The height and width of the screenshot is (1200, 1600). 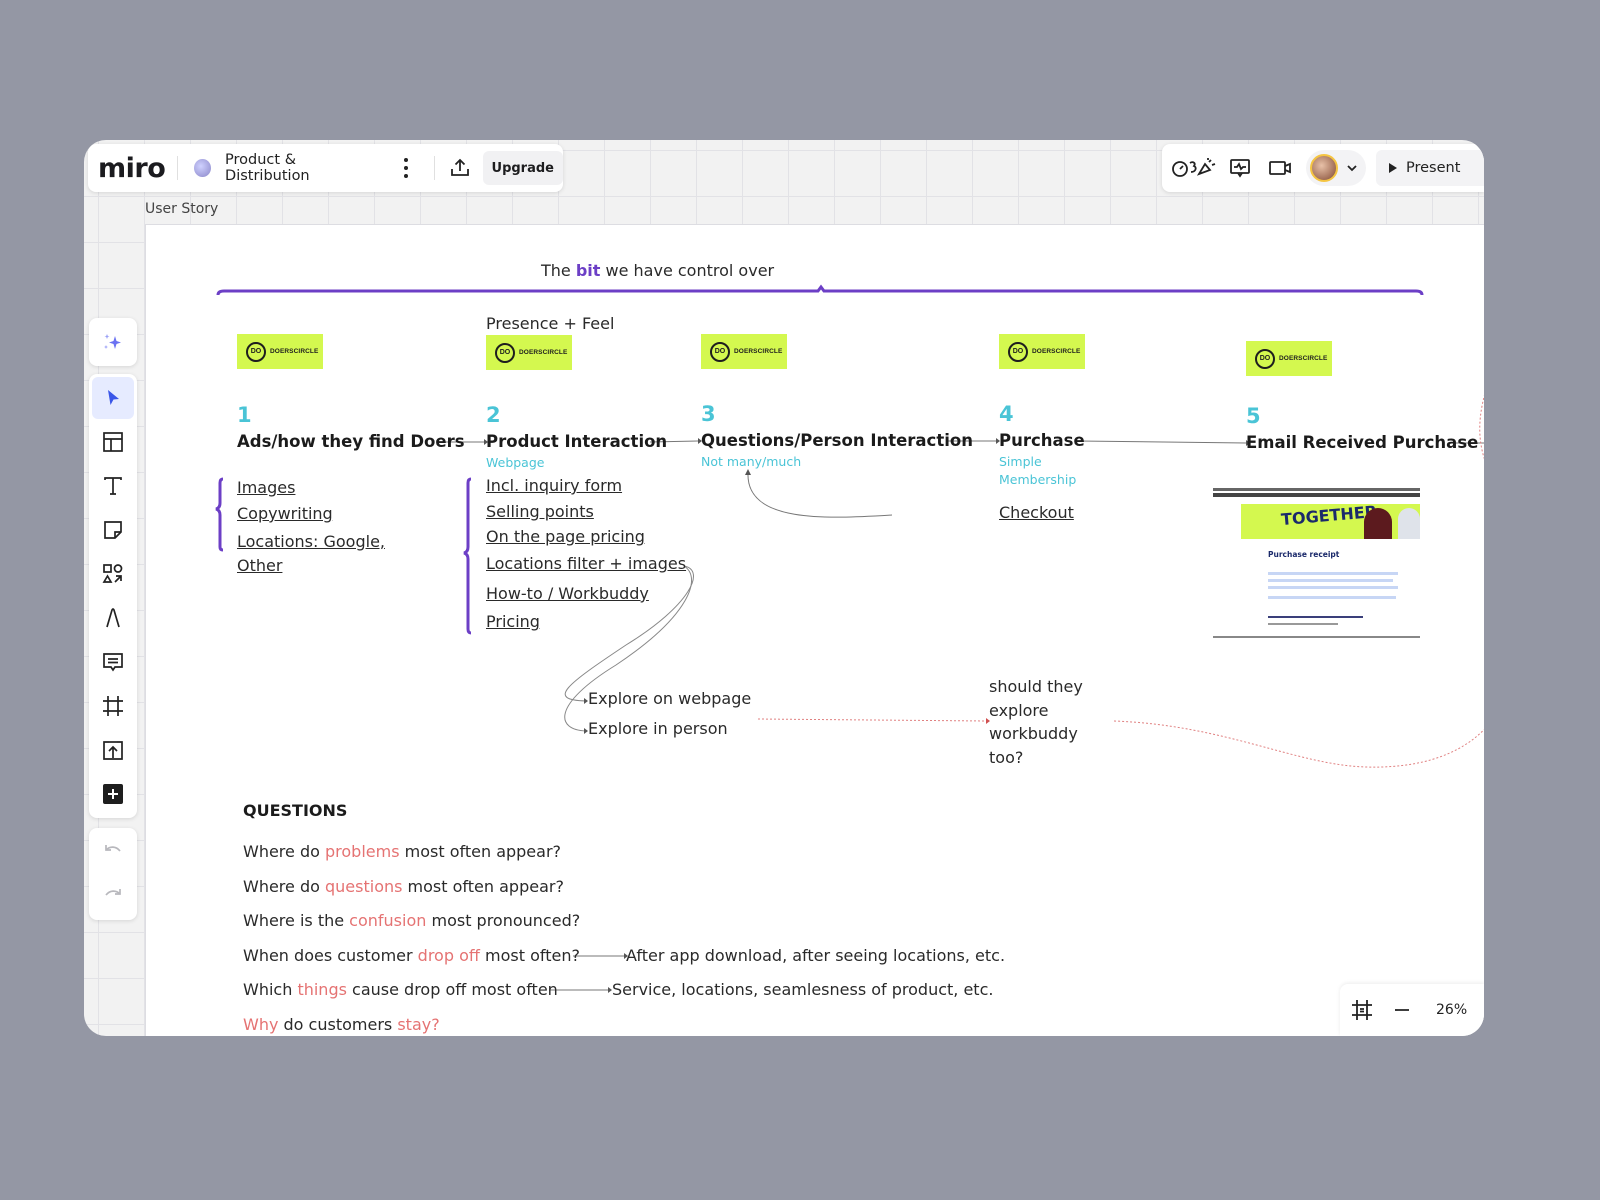 What do you see at coordinates (113, 662) in the screenshot?
I see `comment-tool` at bounding box center [113, 662].